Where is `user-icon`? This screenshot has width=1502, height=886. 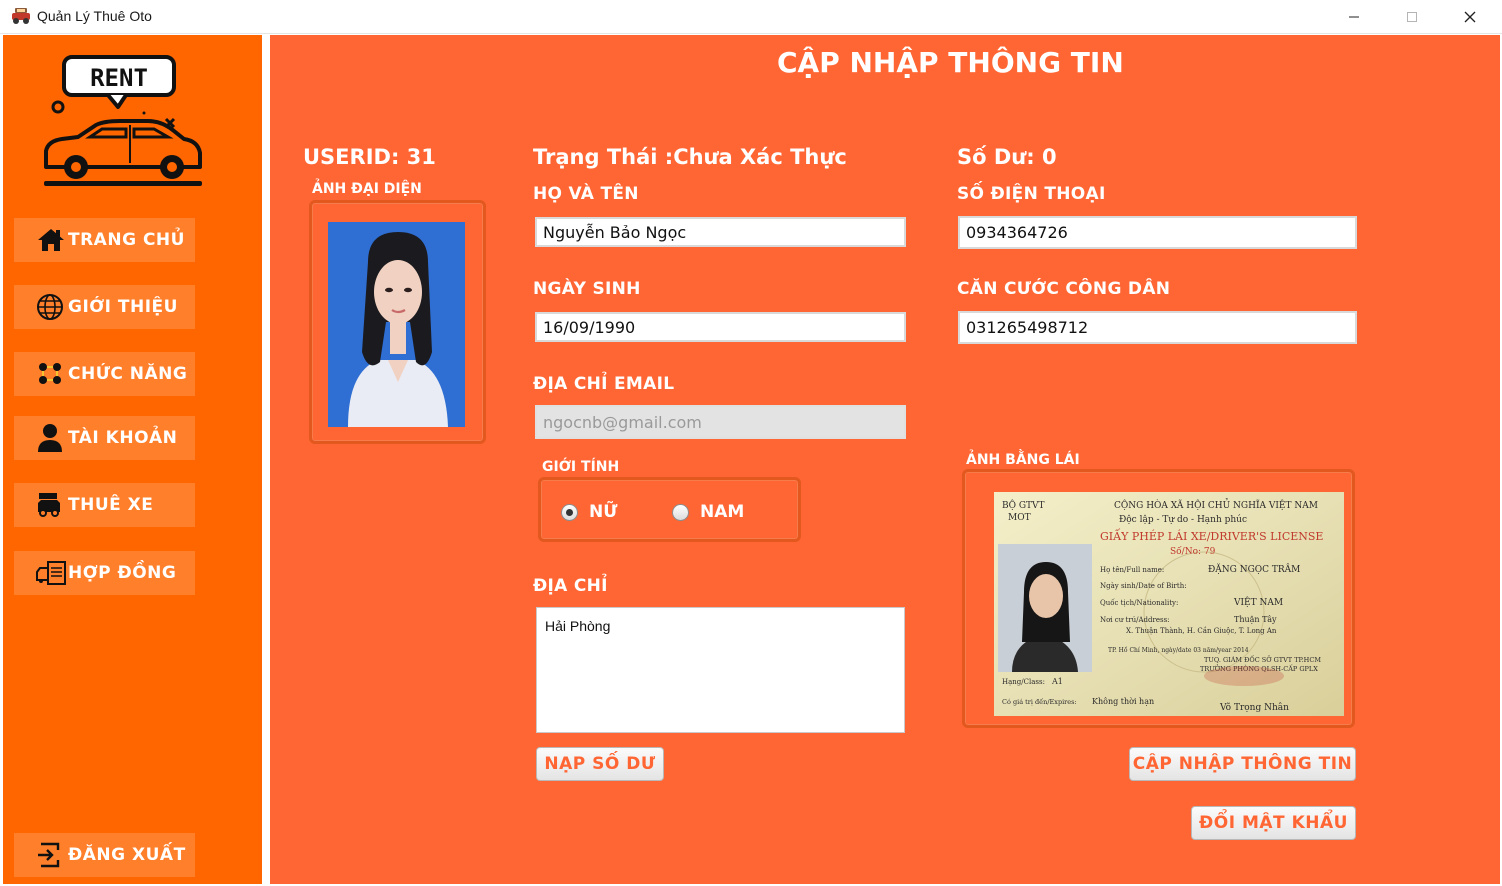
user-icon is located at coordinates (50, 438).